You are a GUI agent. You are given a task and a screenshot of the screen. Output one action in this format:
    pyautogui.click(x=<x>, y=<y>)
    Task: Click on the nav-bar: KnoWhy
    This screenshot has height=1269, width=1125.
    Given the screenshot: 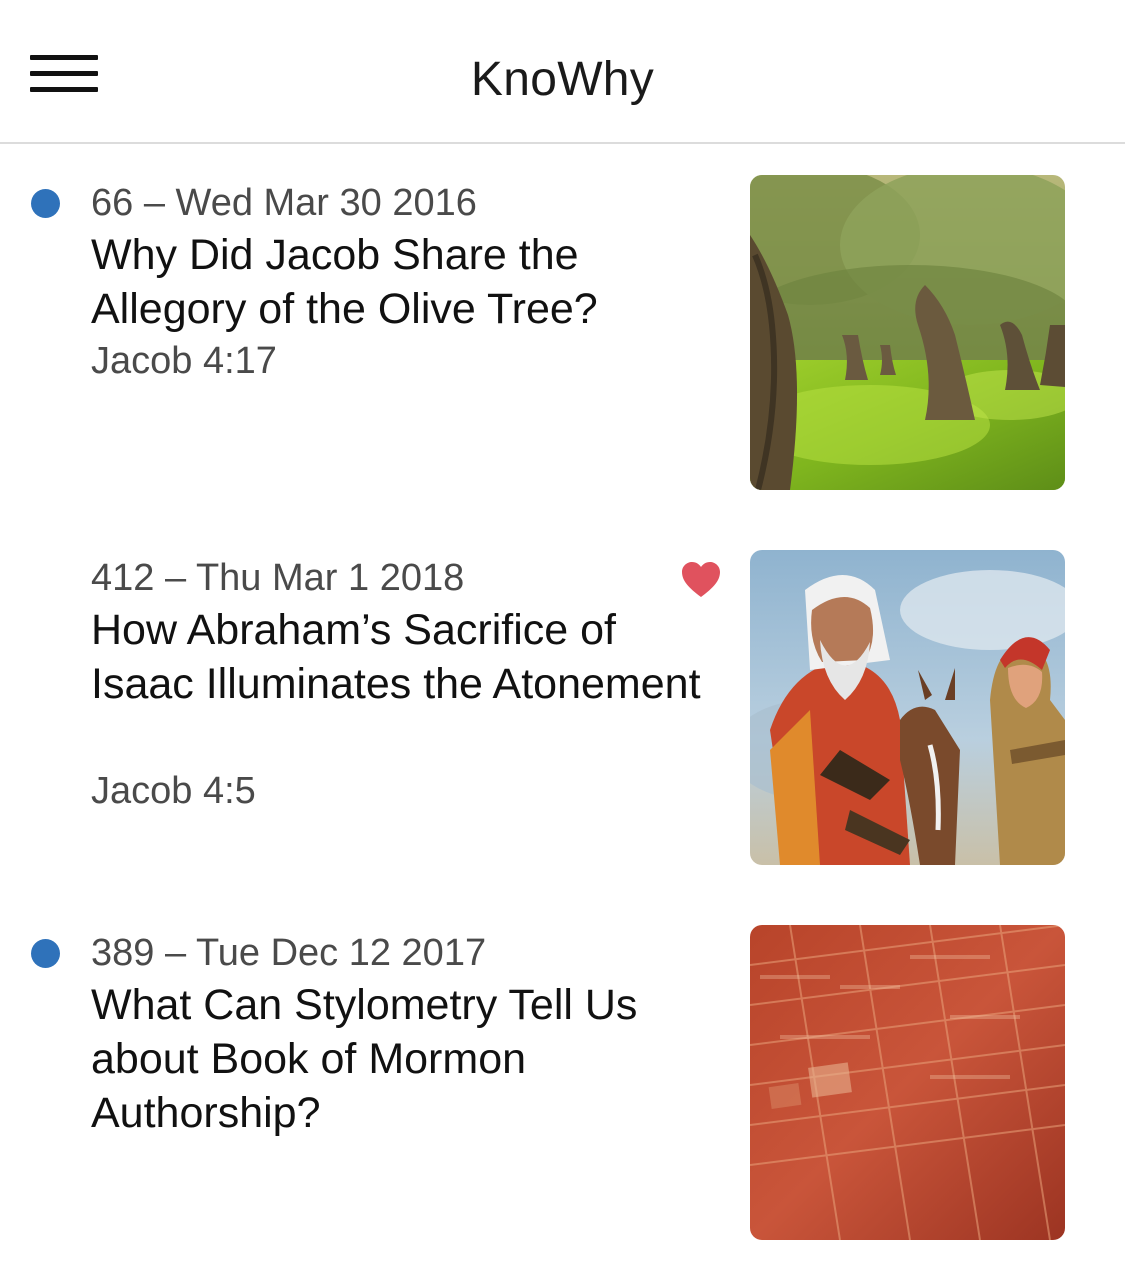 What is the action you would take?
    pyautogui.click(x=562, y=72)
    